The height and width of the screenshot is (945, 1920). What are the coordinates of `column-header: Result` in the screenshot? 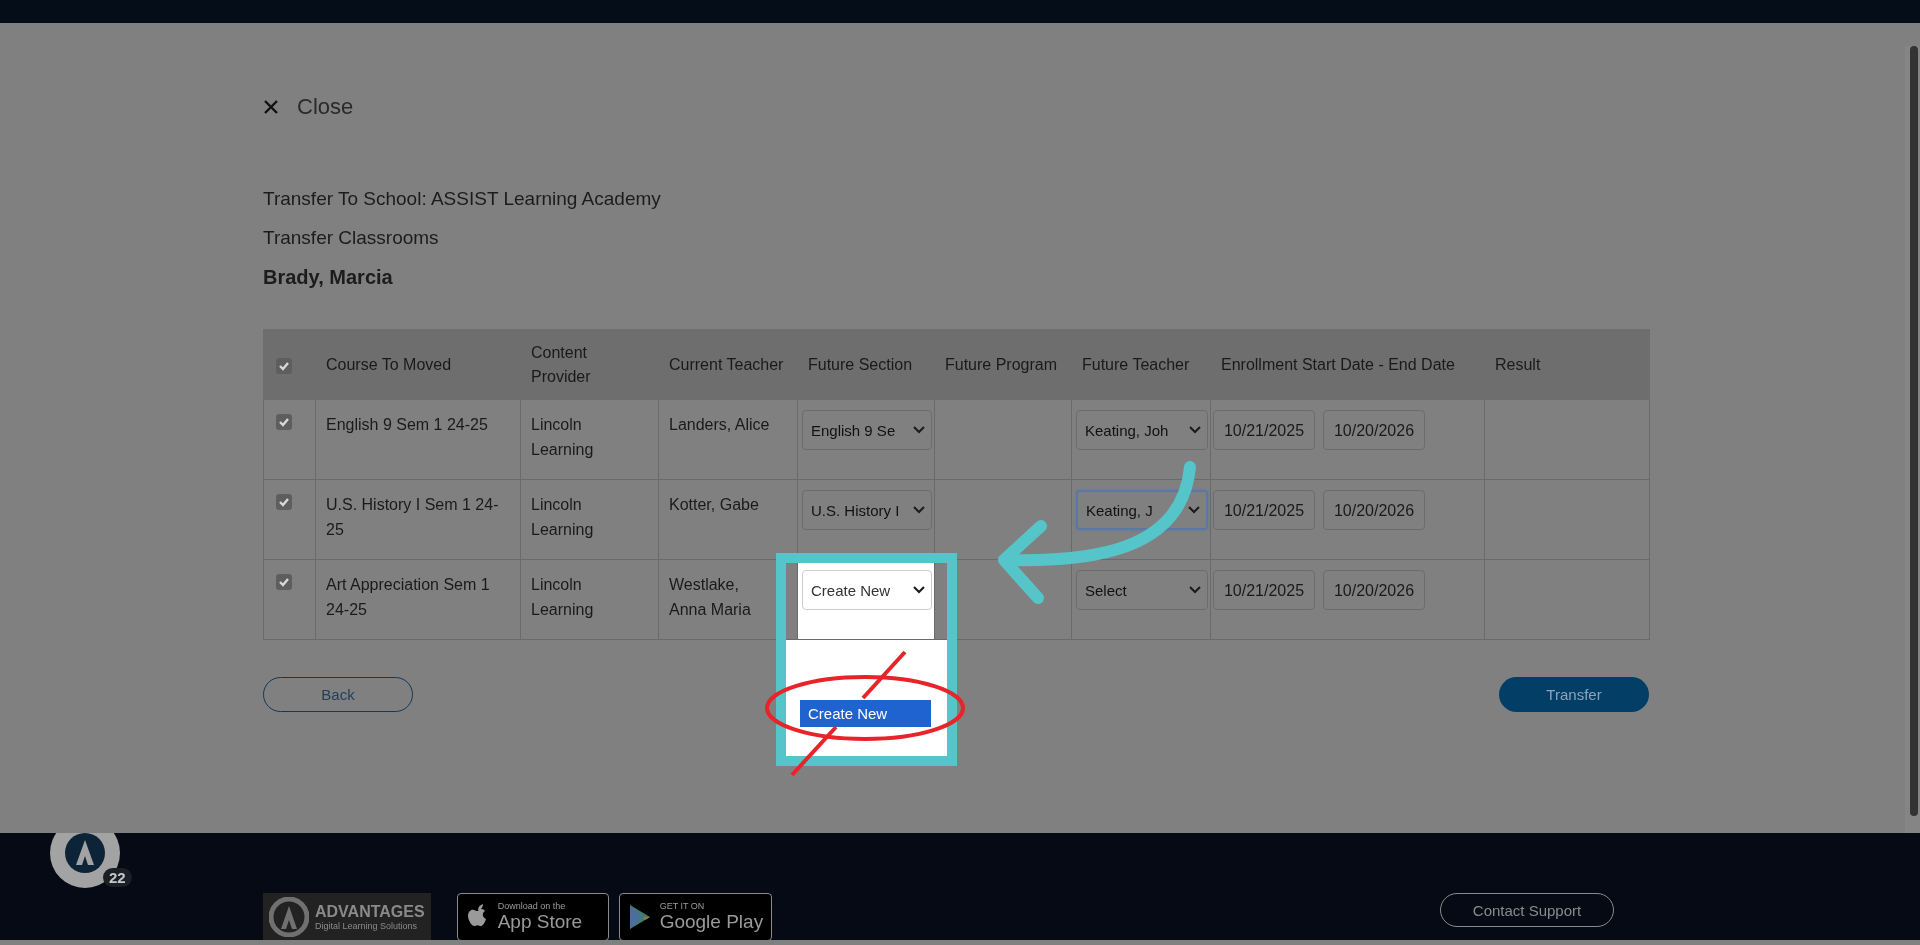 It's located at (1518, 364).